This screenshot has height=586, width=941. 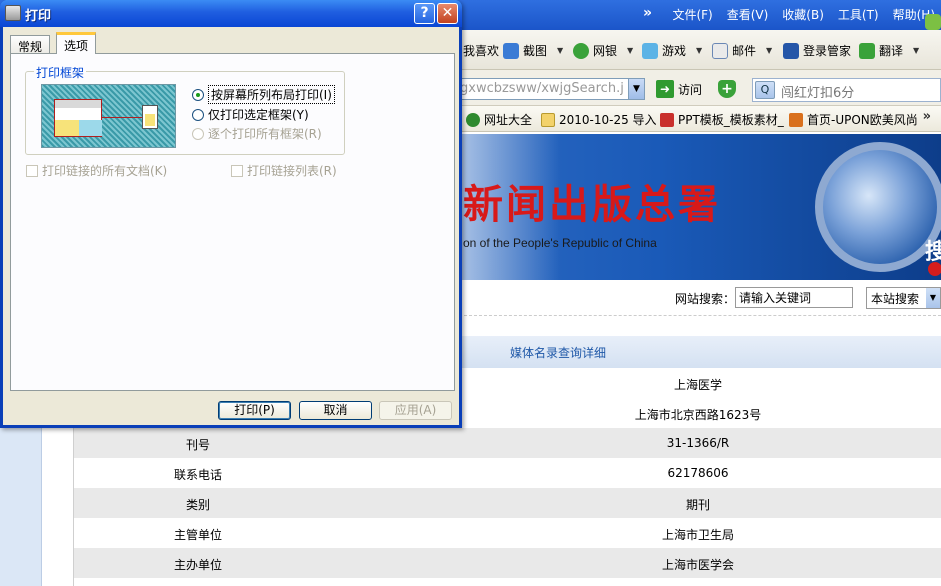 I want to click on url-input: gxwcbzsww/xwjgSearch.j ▼, so click(x=550, y=89).